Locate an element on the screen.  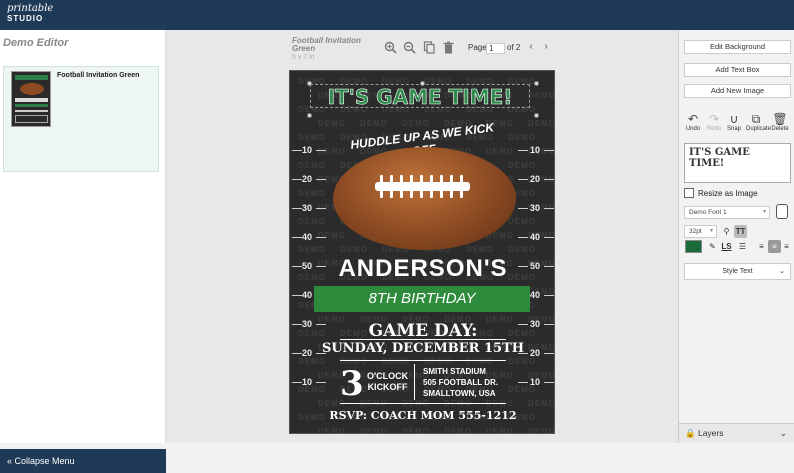
rsvp-text: RSVP: COACH MOM 555-1212 is located at coordinates (422, 415).